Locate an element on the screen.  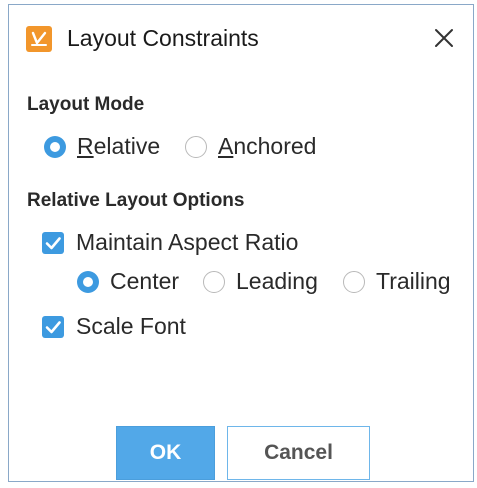
scale-font-label: Scale Font is located at coordinates (131, 326).